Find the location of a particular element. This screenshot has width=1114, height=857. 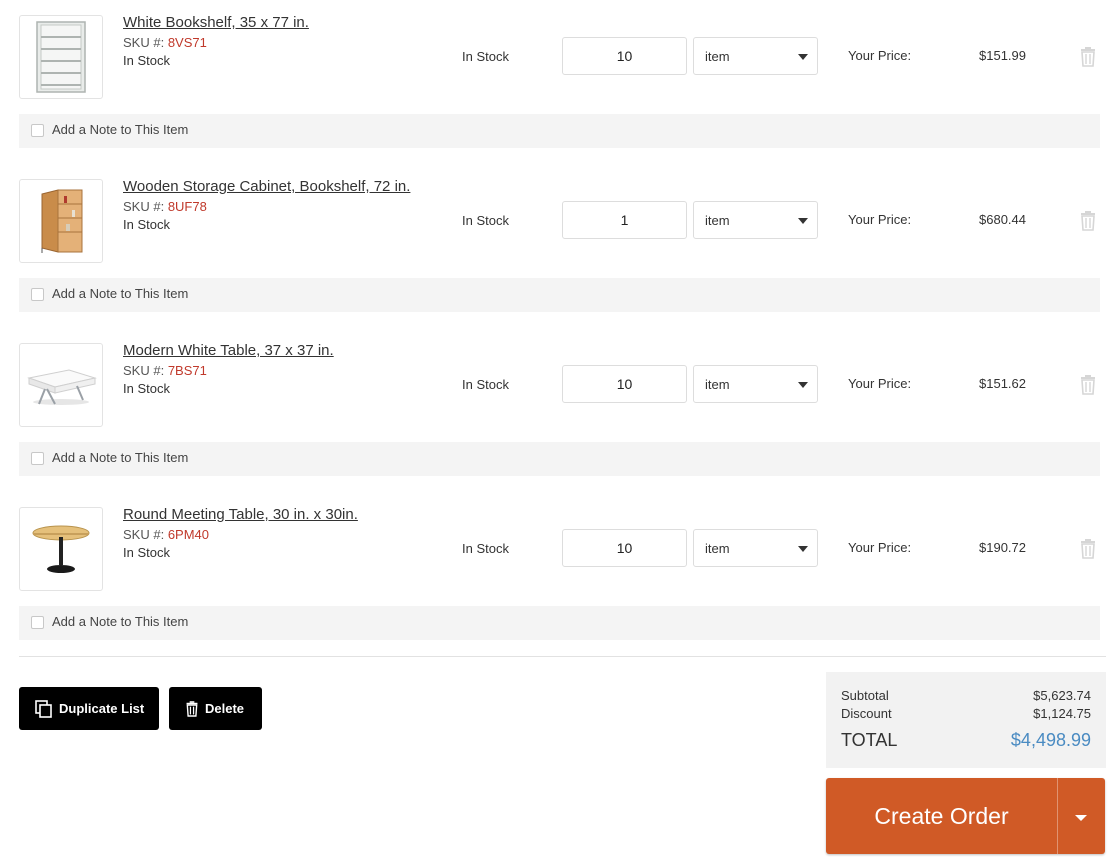

sku-line: SKU #: 6PM40 is located at coordinates (166, 534).